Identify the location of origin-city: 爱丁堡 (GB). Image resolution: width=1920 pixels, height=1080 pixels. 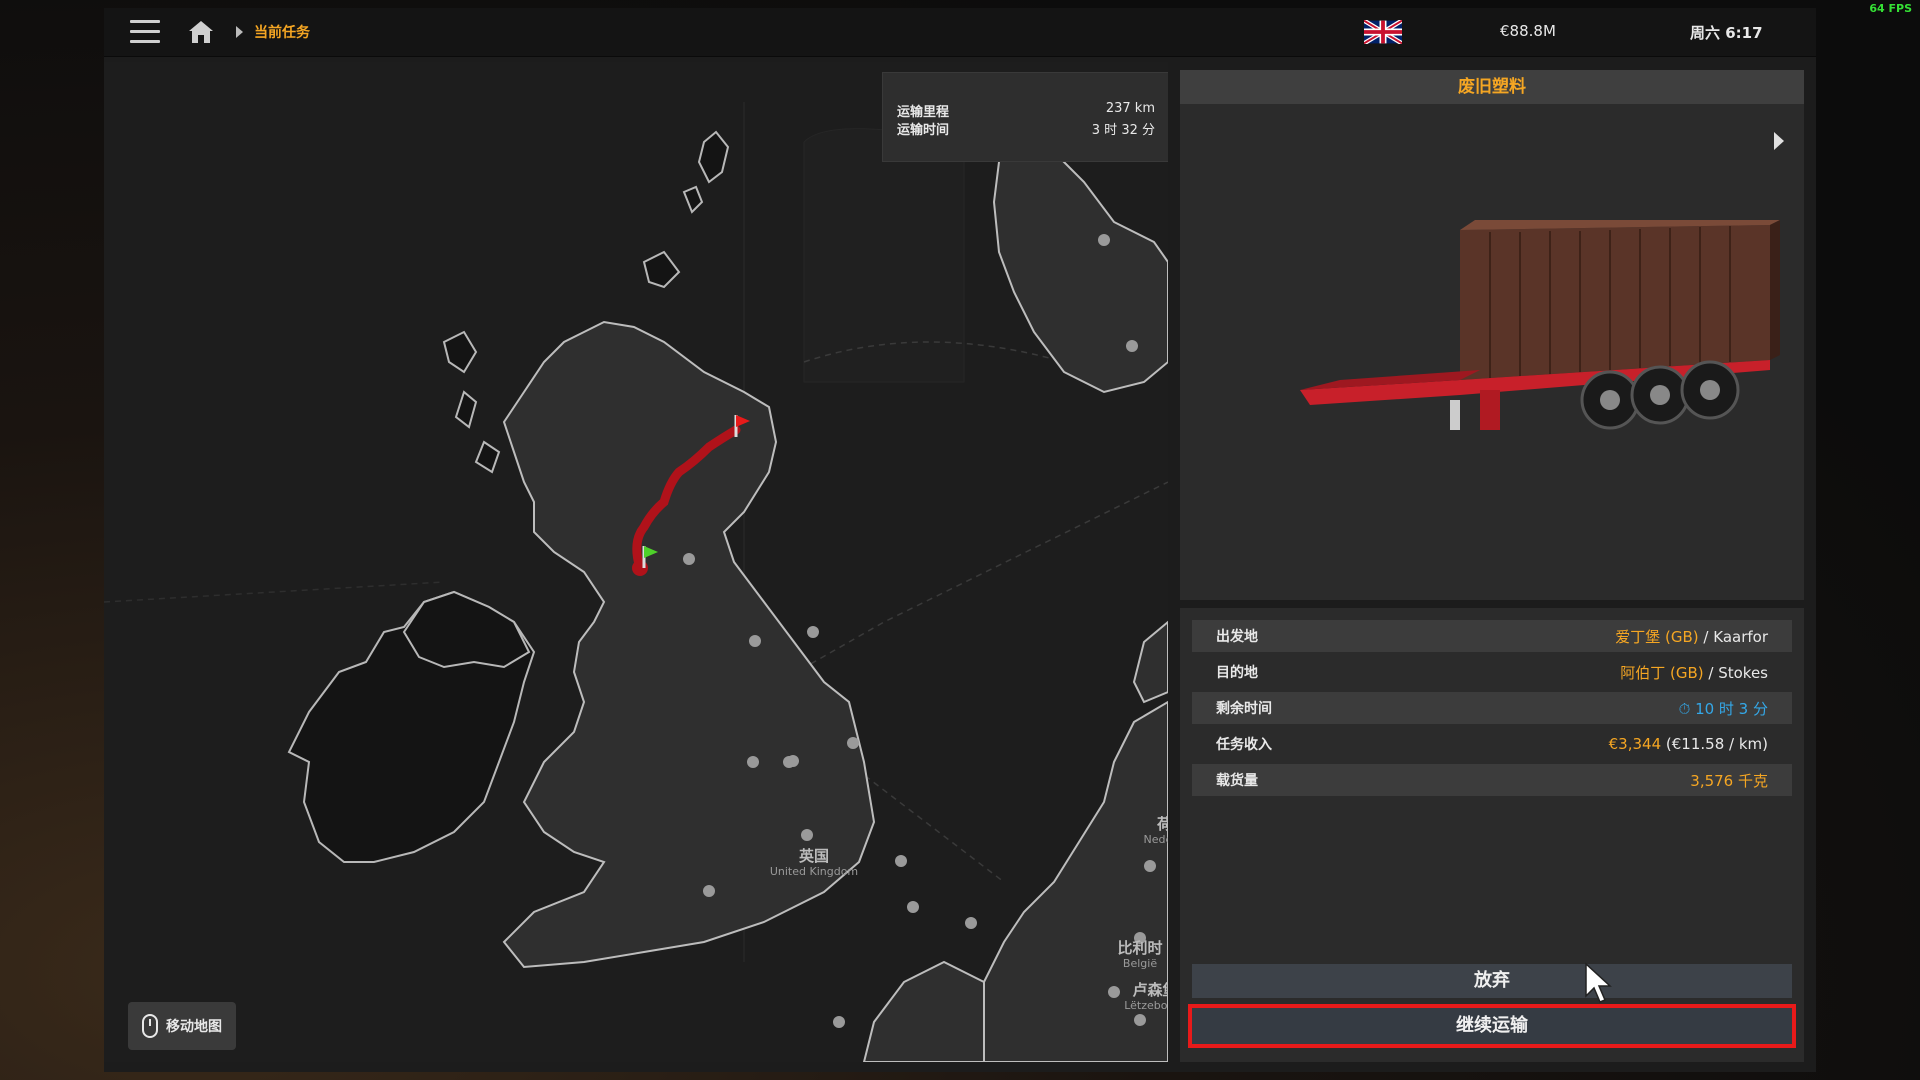
(1657, 636).